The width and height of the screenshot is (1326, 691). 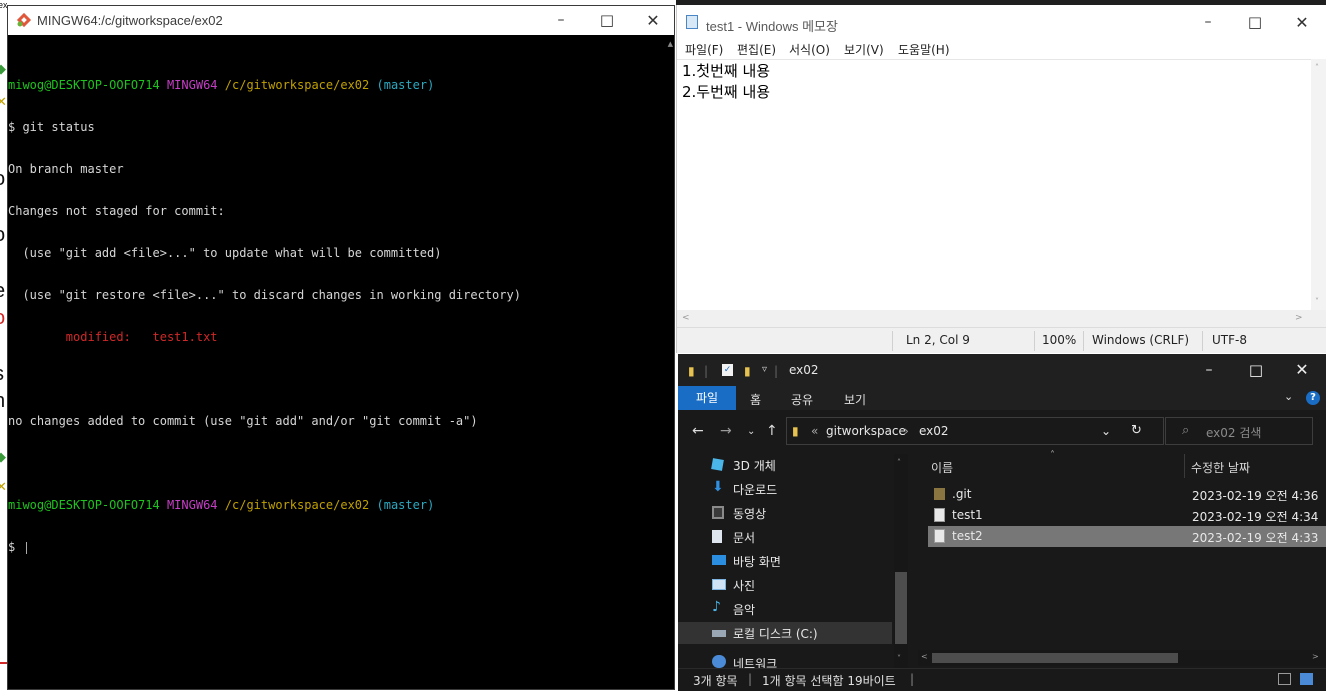 What do you see at coordinates (785, 585) in the screenshot?
I see `nav-item-pictures: 사진` at bounding box center [785, 585].